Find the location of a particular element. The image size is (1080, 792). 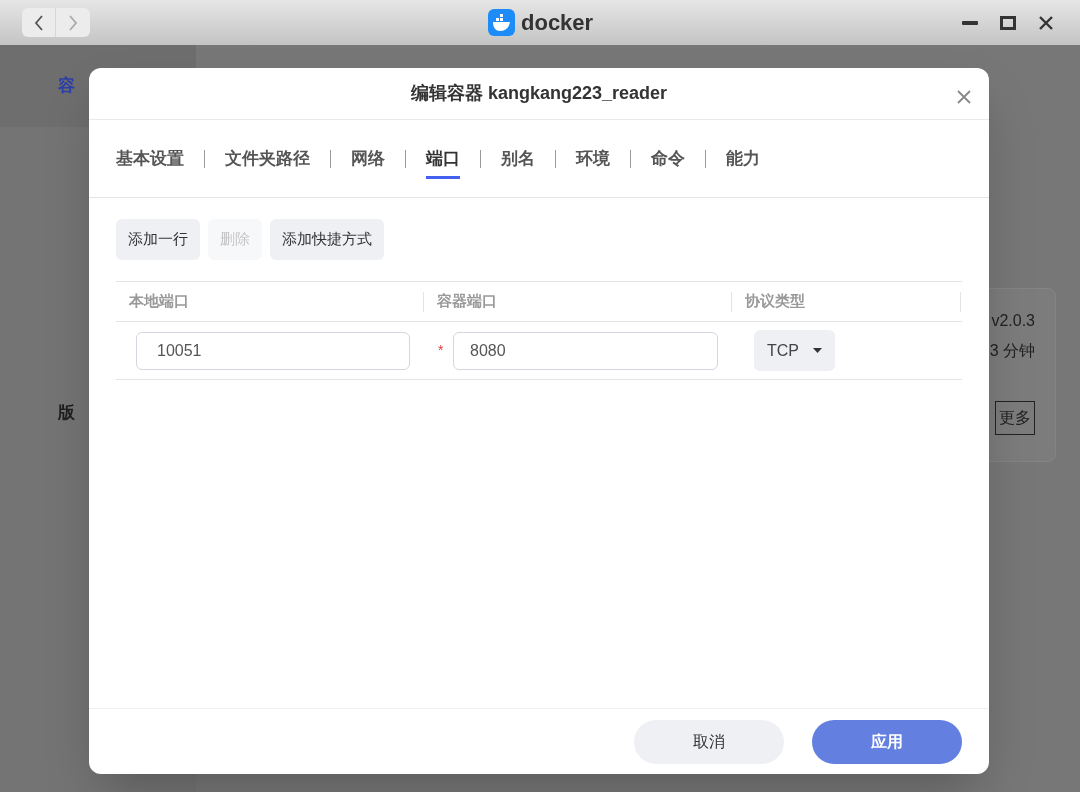

input-field: 8080 is located at coordinates (585, 350).